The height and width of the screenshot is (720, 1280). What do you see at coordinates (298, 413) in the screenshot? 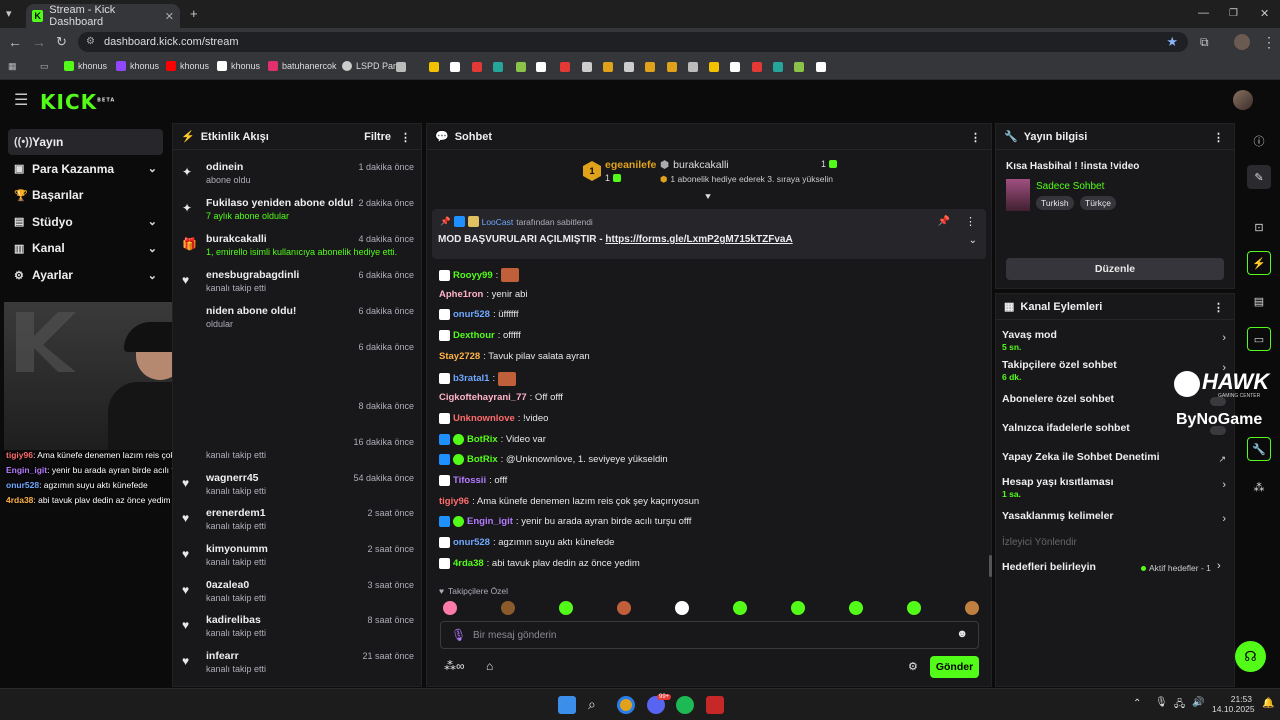
I see `activity-event: 8 dakika önce` at bounding box center [298, 413].